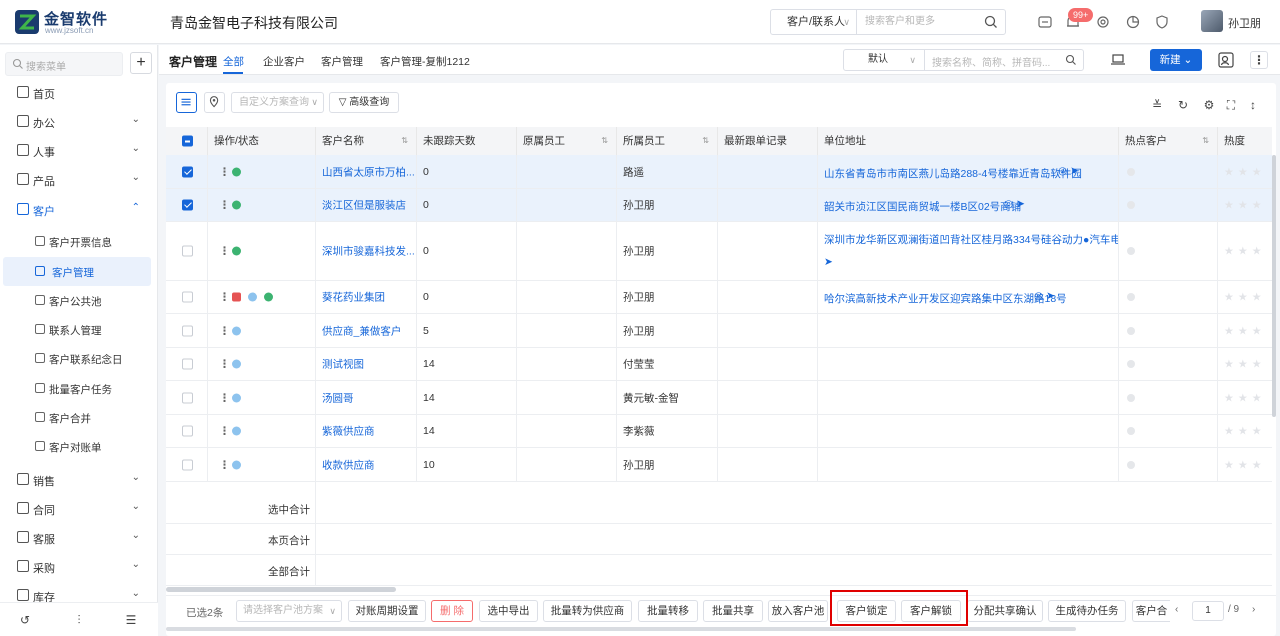 Image resolution: width=1280 pixels, height=636 pixels. Describe the element at coordinates (1176, 609) in the screenshot. I see `prev-page-icon: ‹` at that location.